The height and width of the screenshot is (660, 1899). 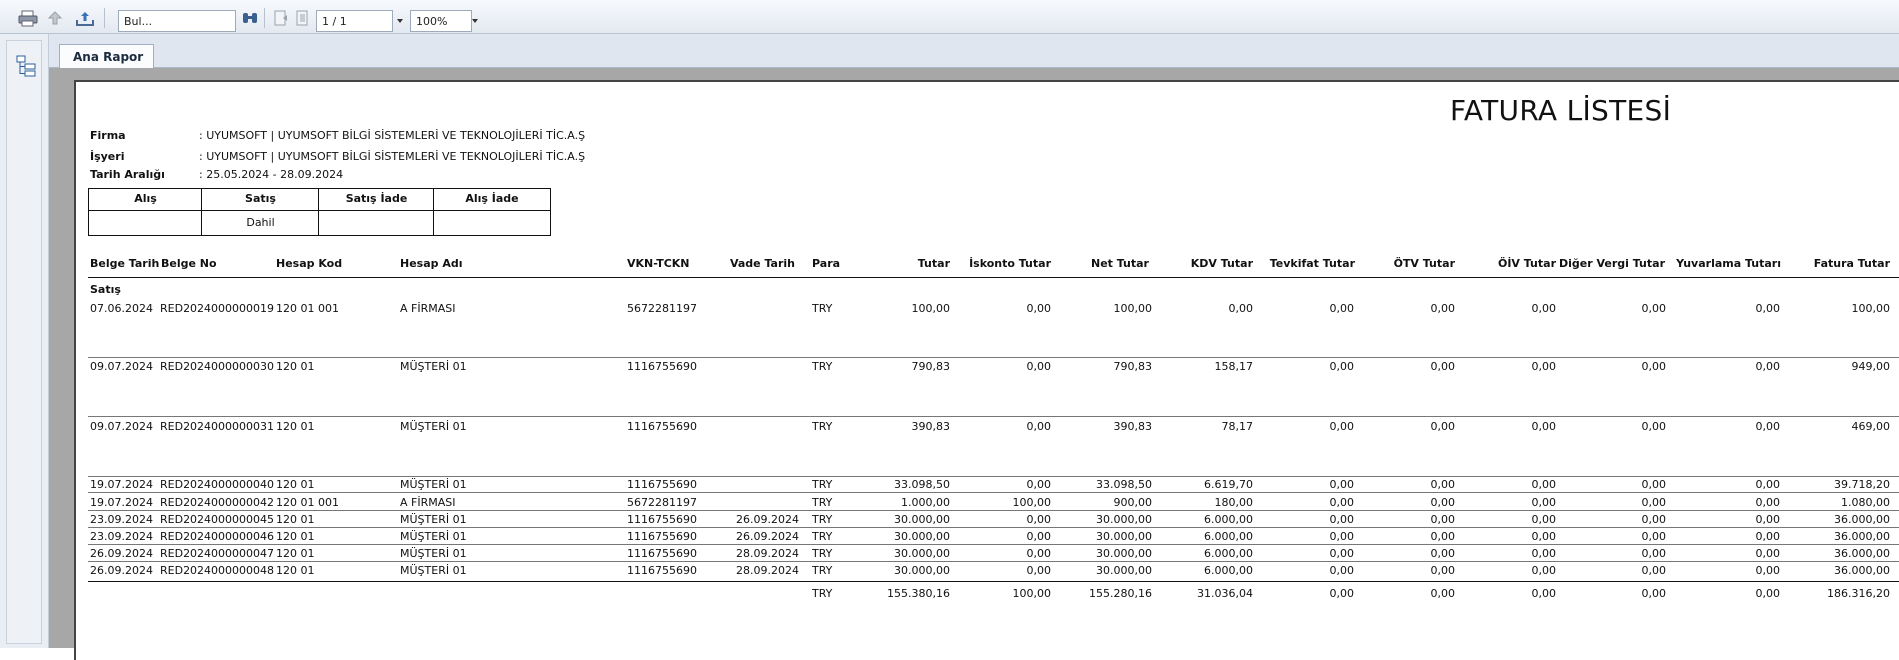 What do you see at coordinates (121, 519) in the screenshot?
I see `cell-belge-tarih: 23.09.2024` at bounding box center [121, 519].